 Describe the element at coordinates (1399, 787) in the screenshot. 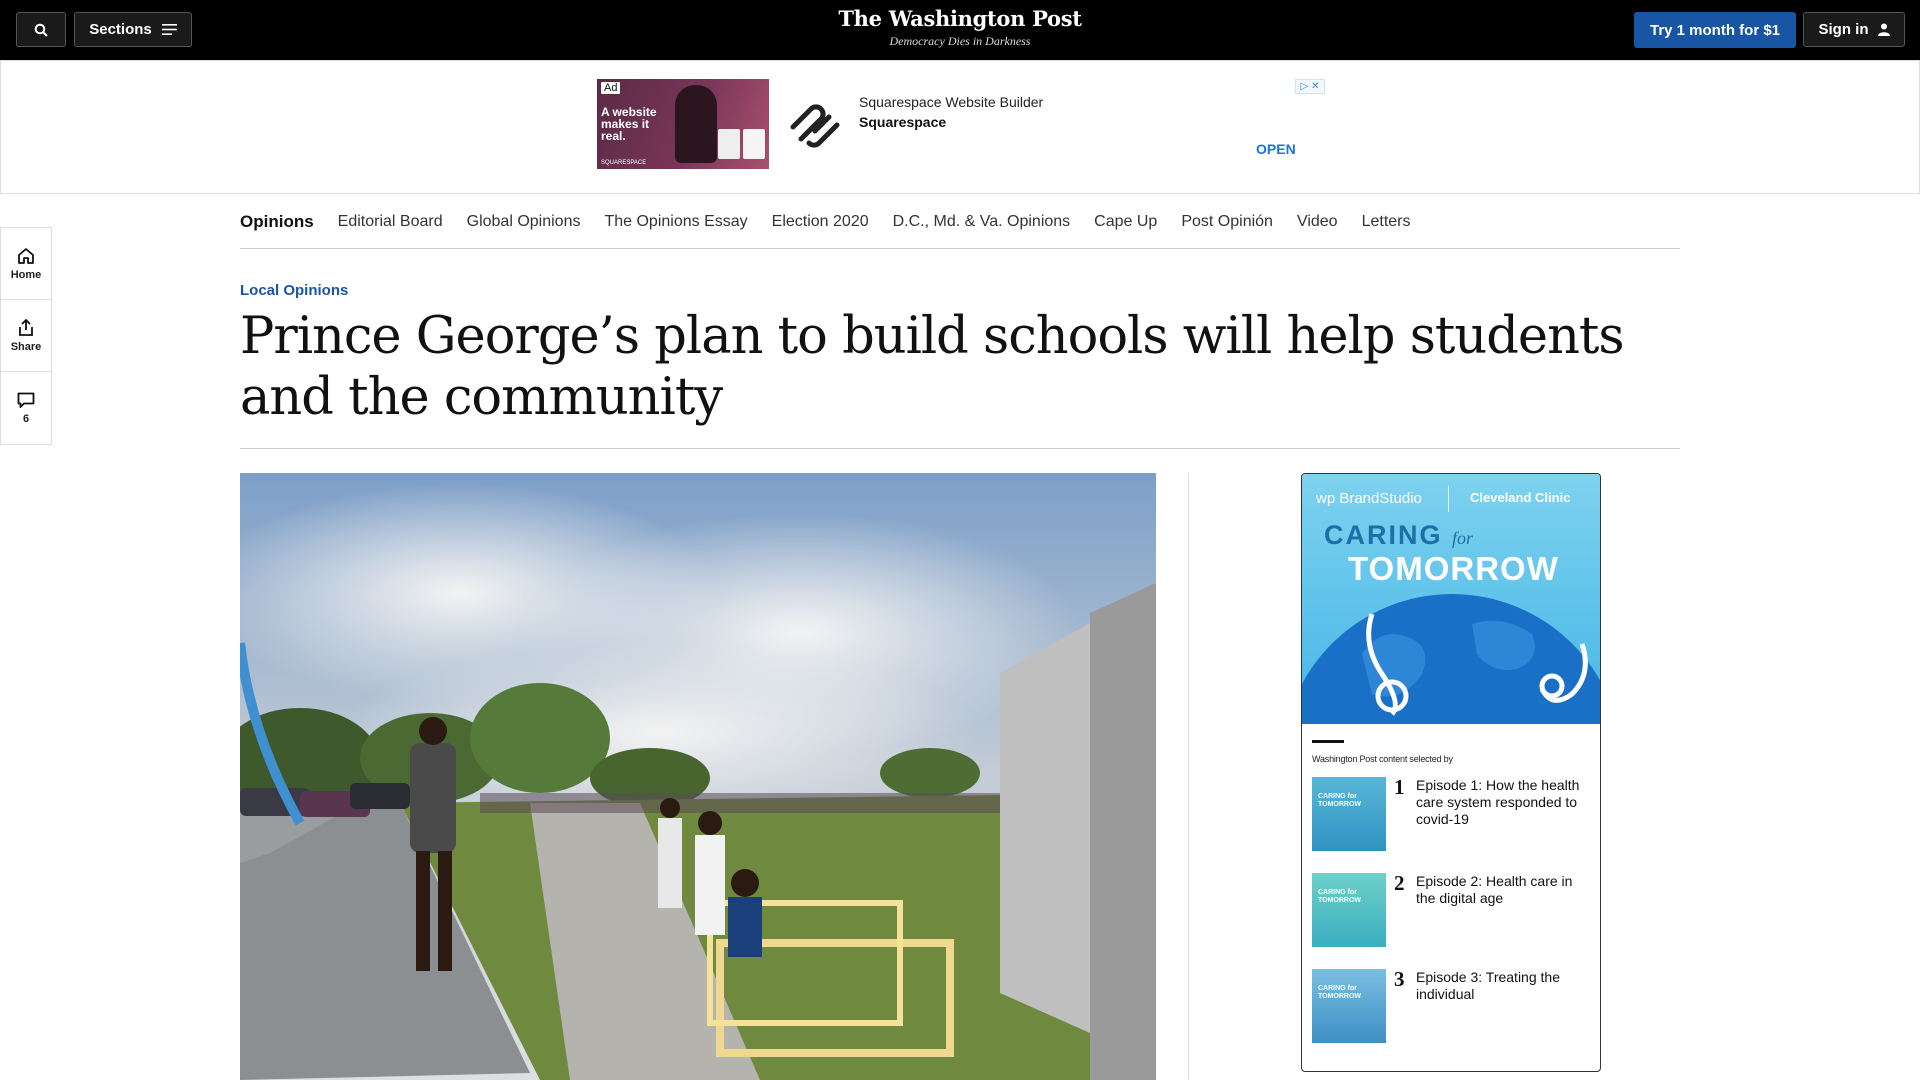

I see `episode-number: 1` at that location.